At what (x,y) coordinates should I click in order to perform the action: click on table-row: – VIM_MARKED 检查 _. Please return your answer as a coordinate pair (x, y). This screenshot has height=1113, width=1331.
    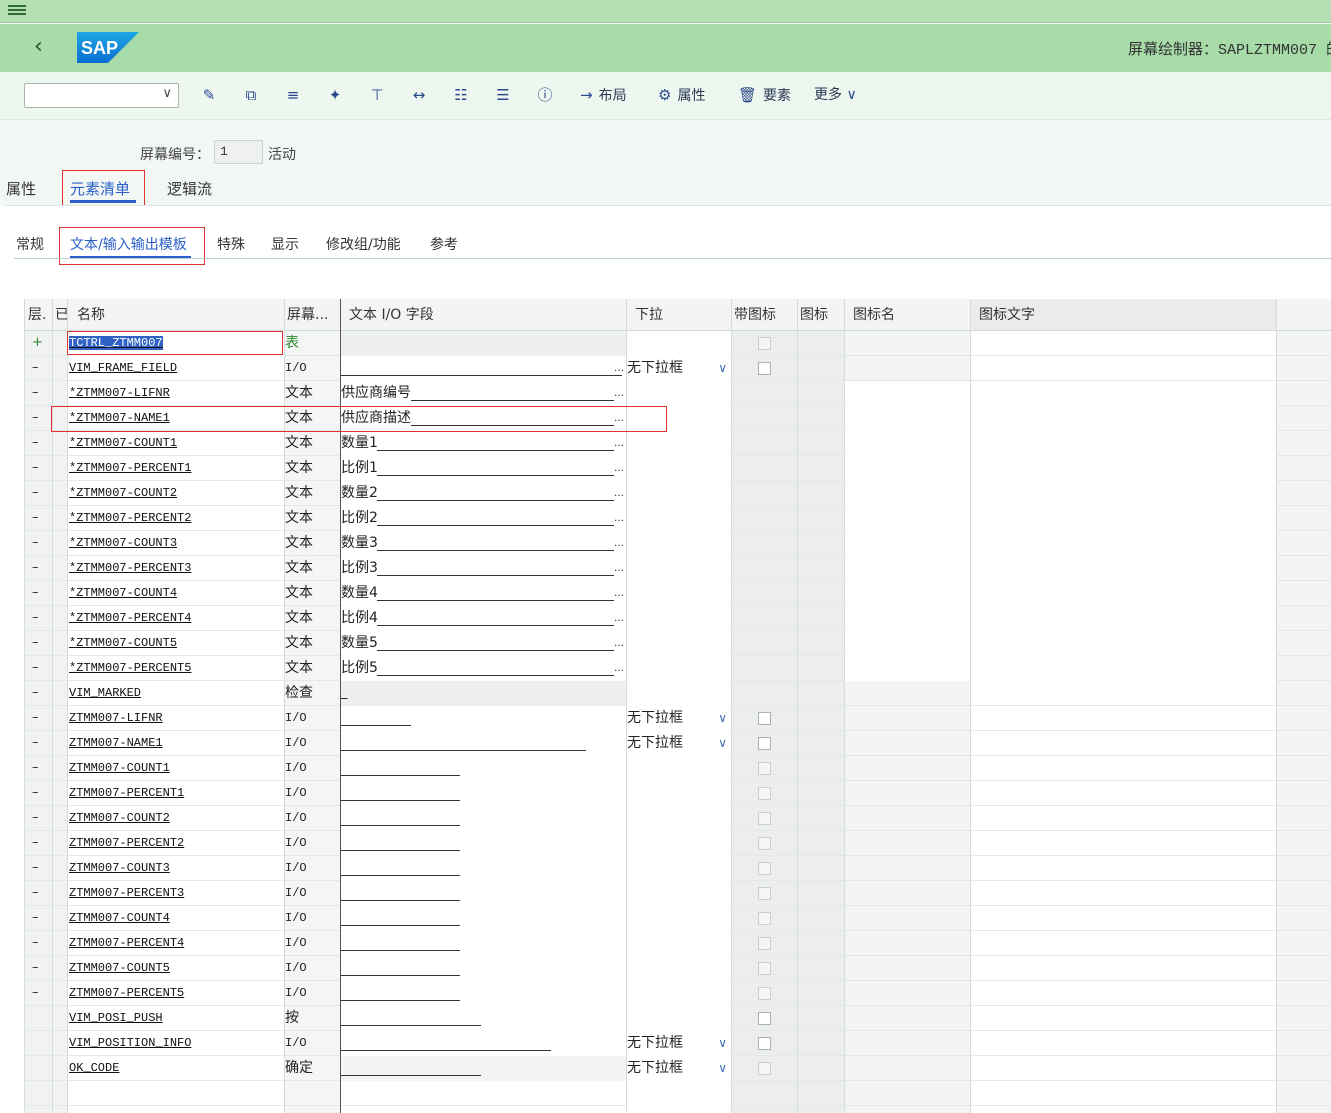
    Looking at the image, I should click on (678, 693).